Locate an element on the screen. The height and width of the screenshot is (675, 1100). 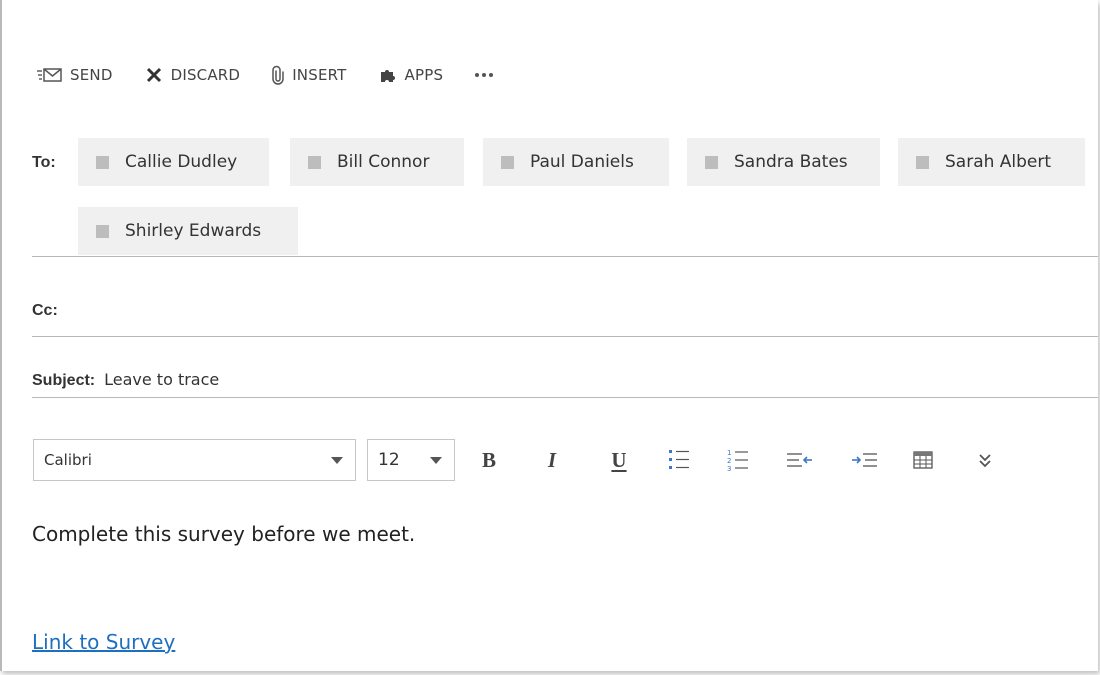
paperclip-icon is located at coordinates (278, 75).